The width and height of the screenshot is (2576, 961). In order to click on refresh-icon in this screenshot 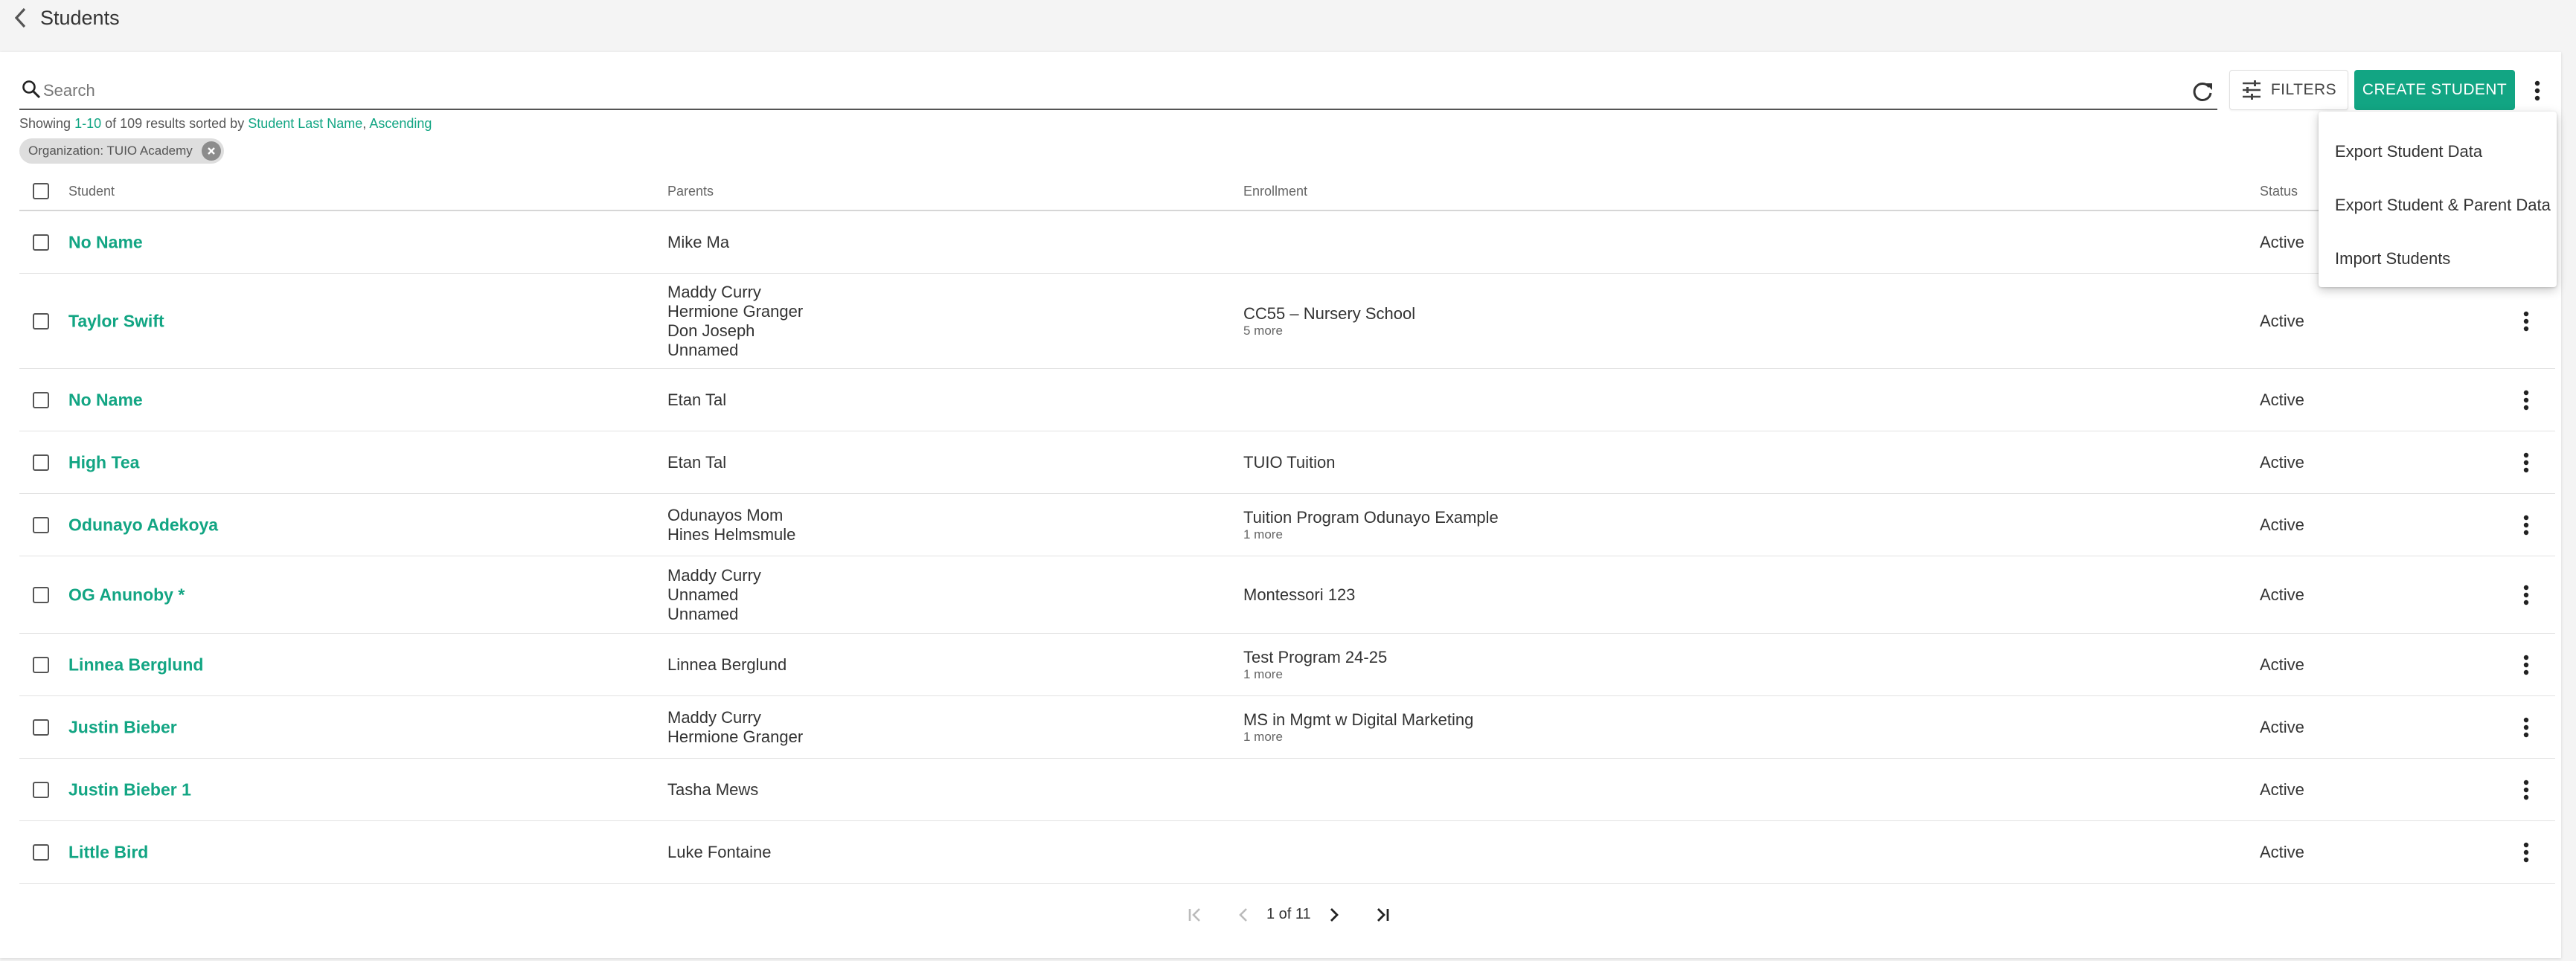, I will do `click(2203, 92)`.